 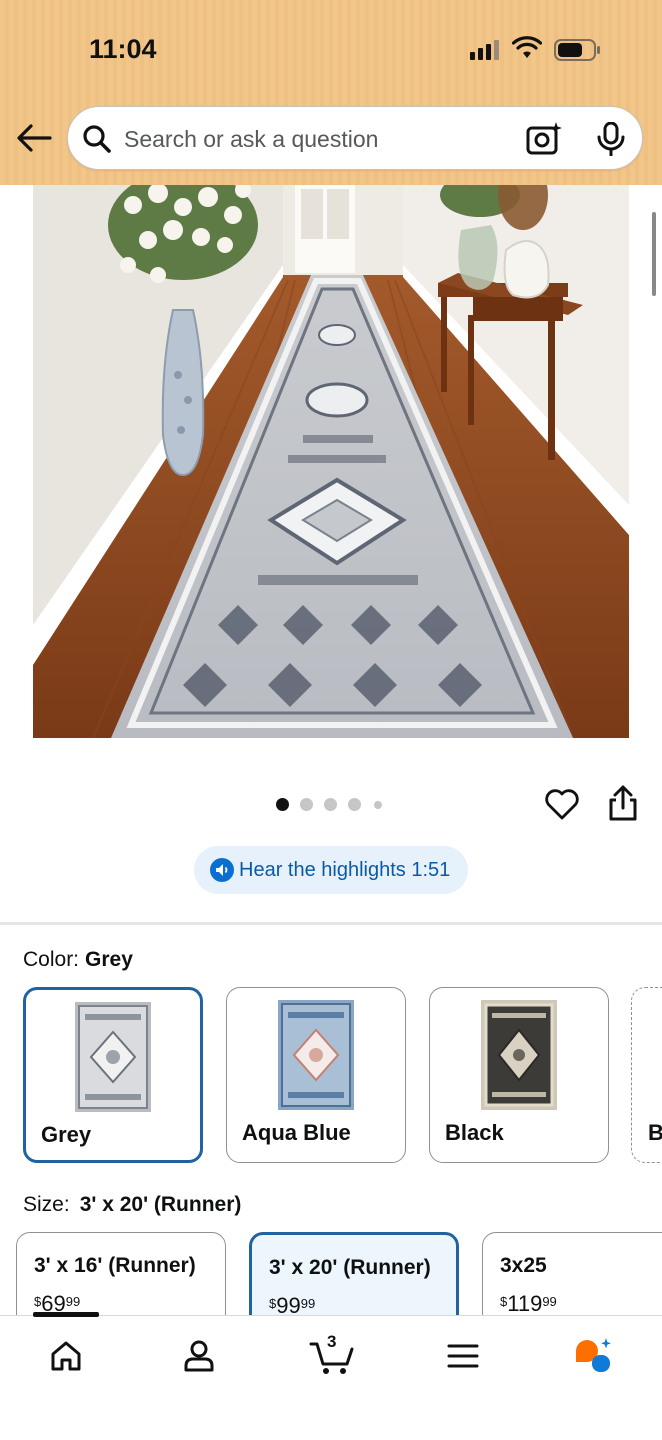 I want to click on hear-highlights-label: Hear the highlights 1:51, so click(x=345, y=870).